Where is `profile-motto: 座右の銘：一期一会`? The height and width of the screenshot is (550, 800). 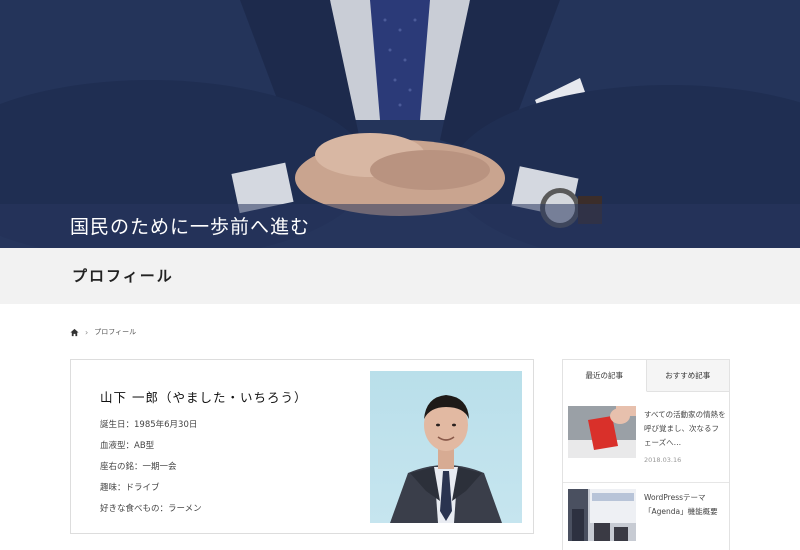
profile-motto: 座右の銘：一期一会 is located at coordinates (138, 467).